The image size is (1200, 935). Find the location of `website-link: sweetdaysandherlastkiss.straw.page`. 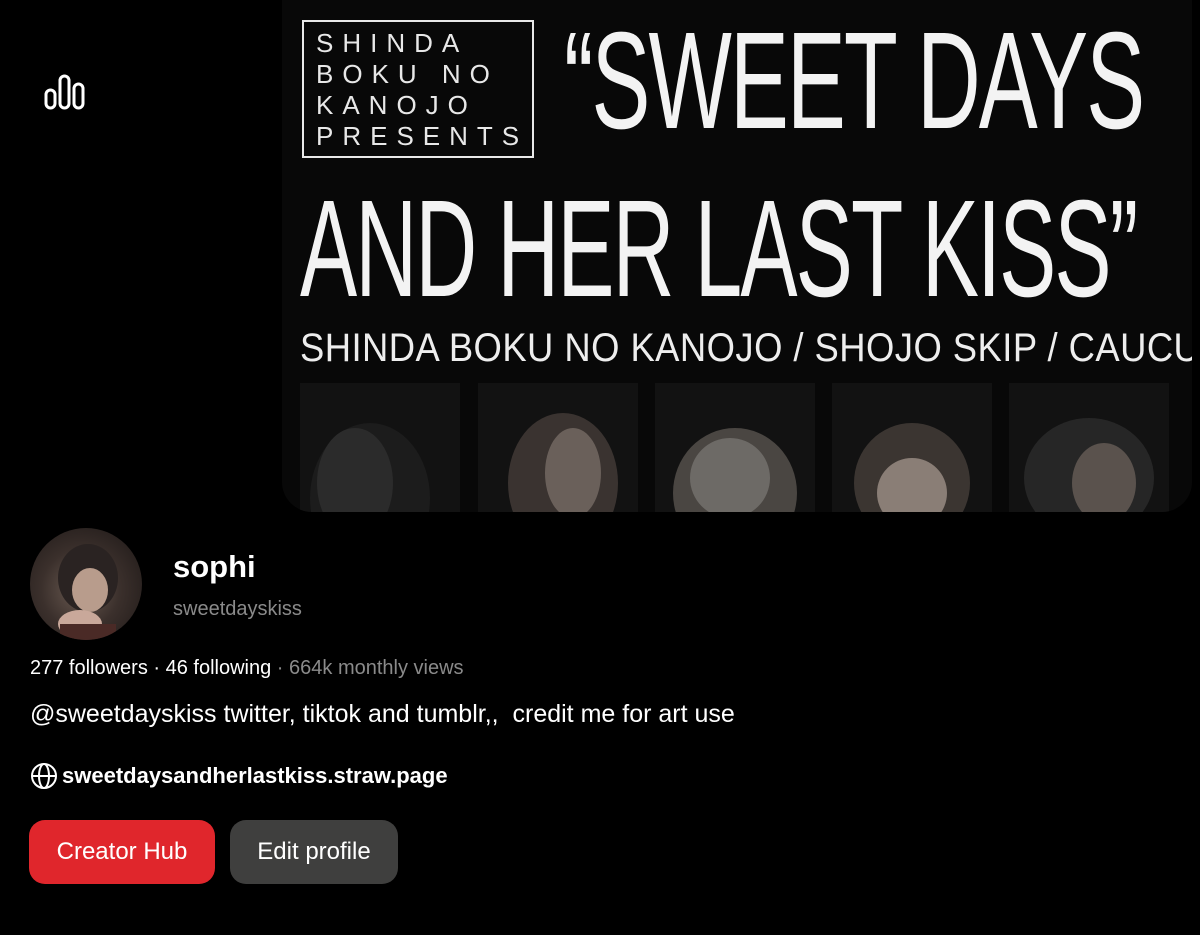

website-link: sweetdaysandherlastkiss.straw.page is located at coordinates (239, 776).